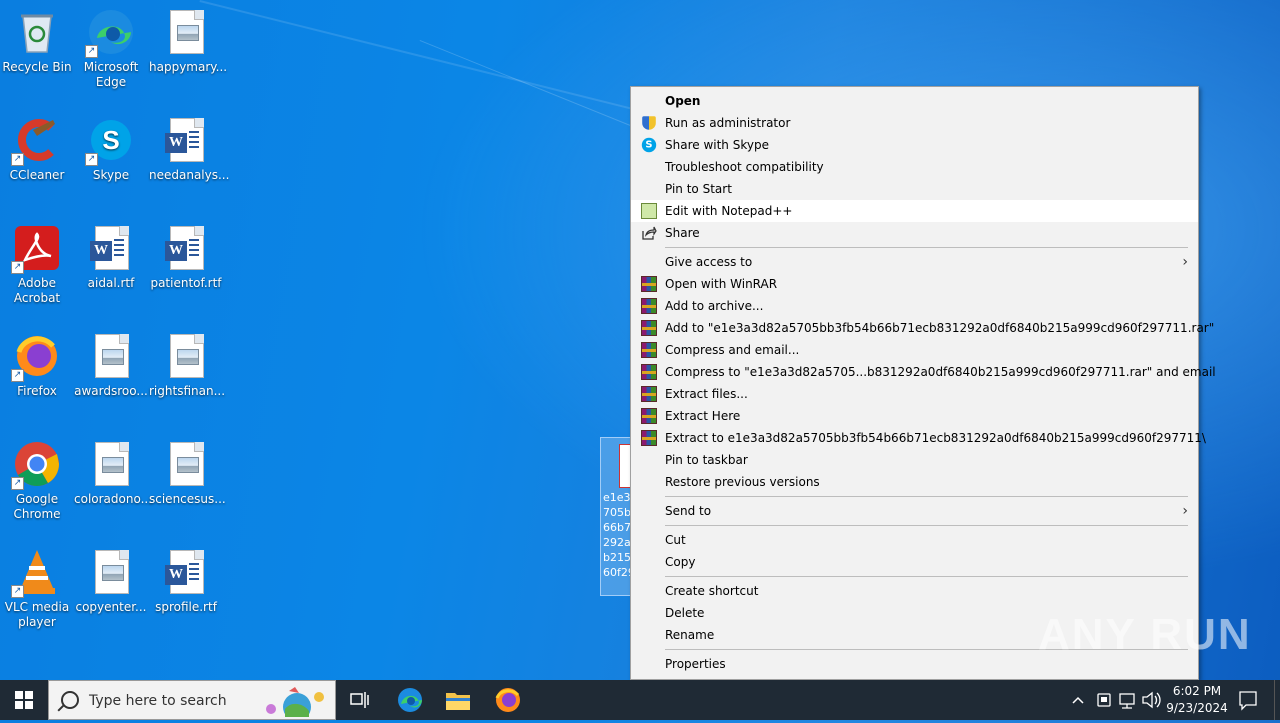  I want to click on selected-file-name-line: 60f29, so click(618, 572).